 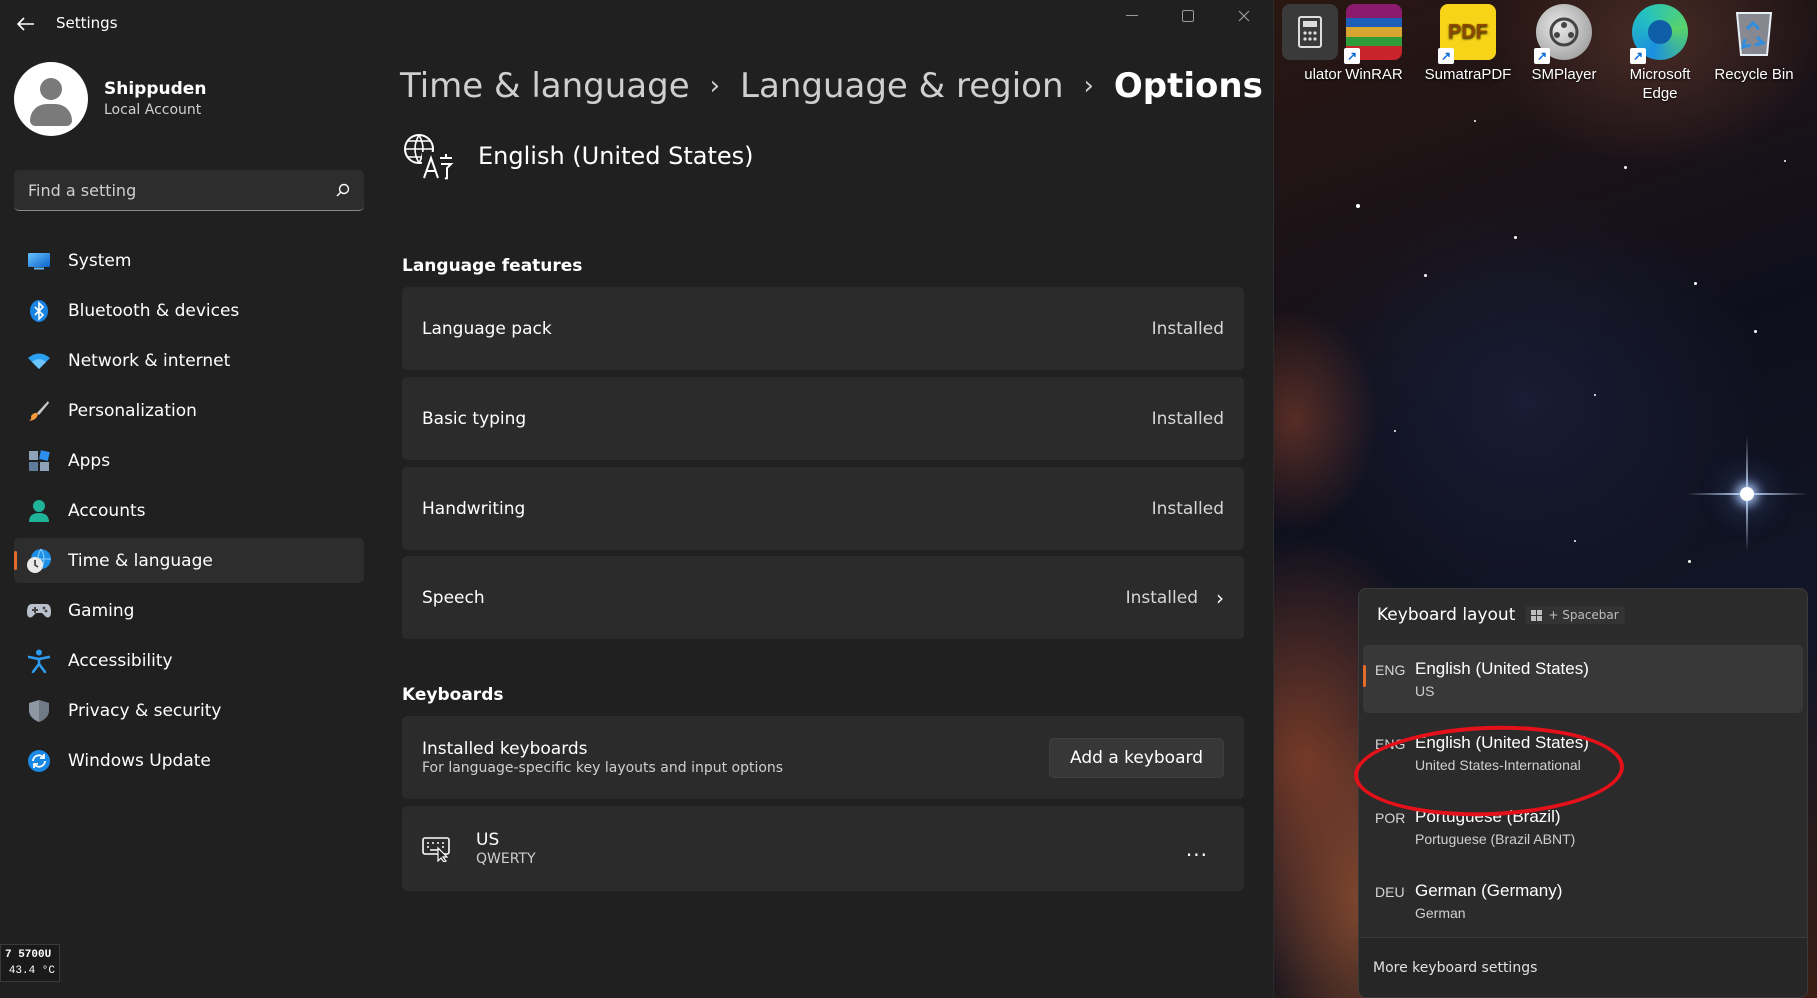 What do you see at coordinates (39, 461) in the screenshot?
I see `apps-icon` at bounding box center [39, 461].